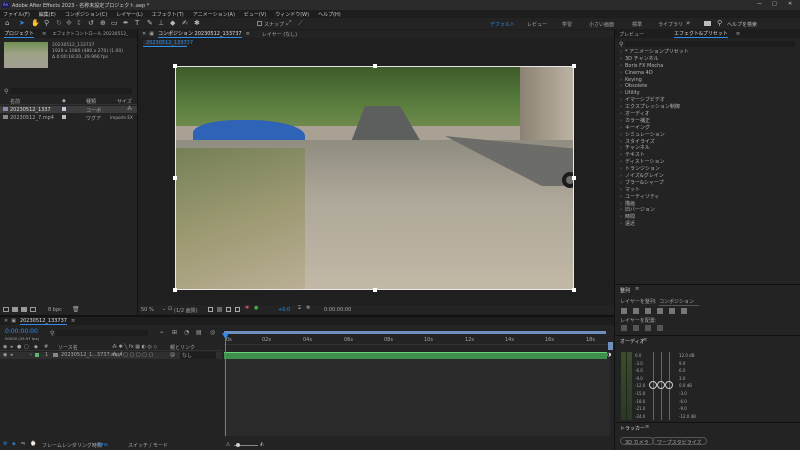  What do you see at coordinates (679, 441) in the screenshot?
I see `warp-stabilize-button: ワープスタビライズ` at bounding box center [679, 441].